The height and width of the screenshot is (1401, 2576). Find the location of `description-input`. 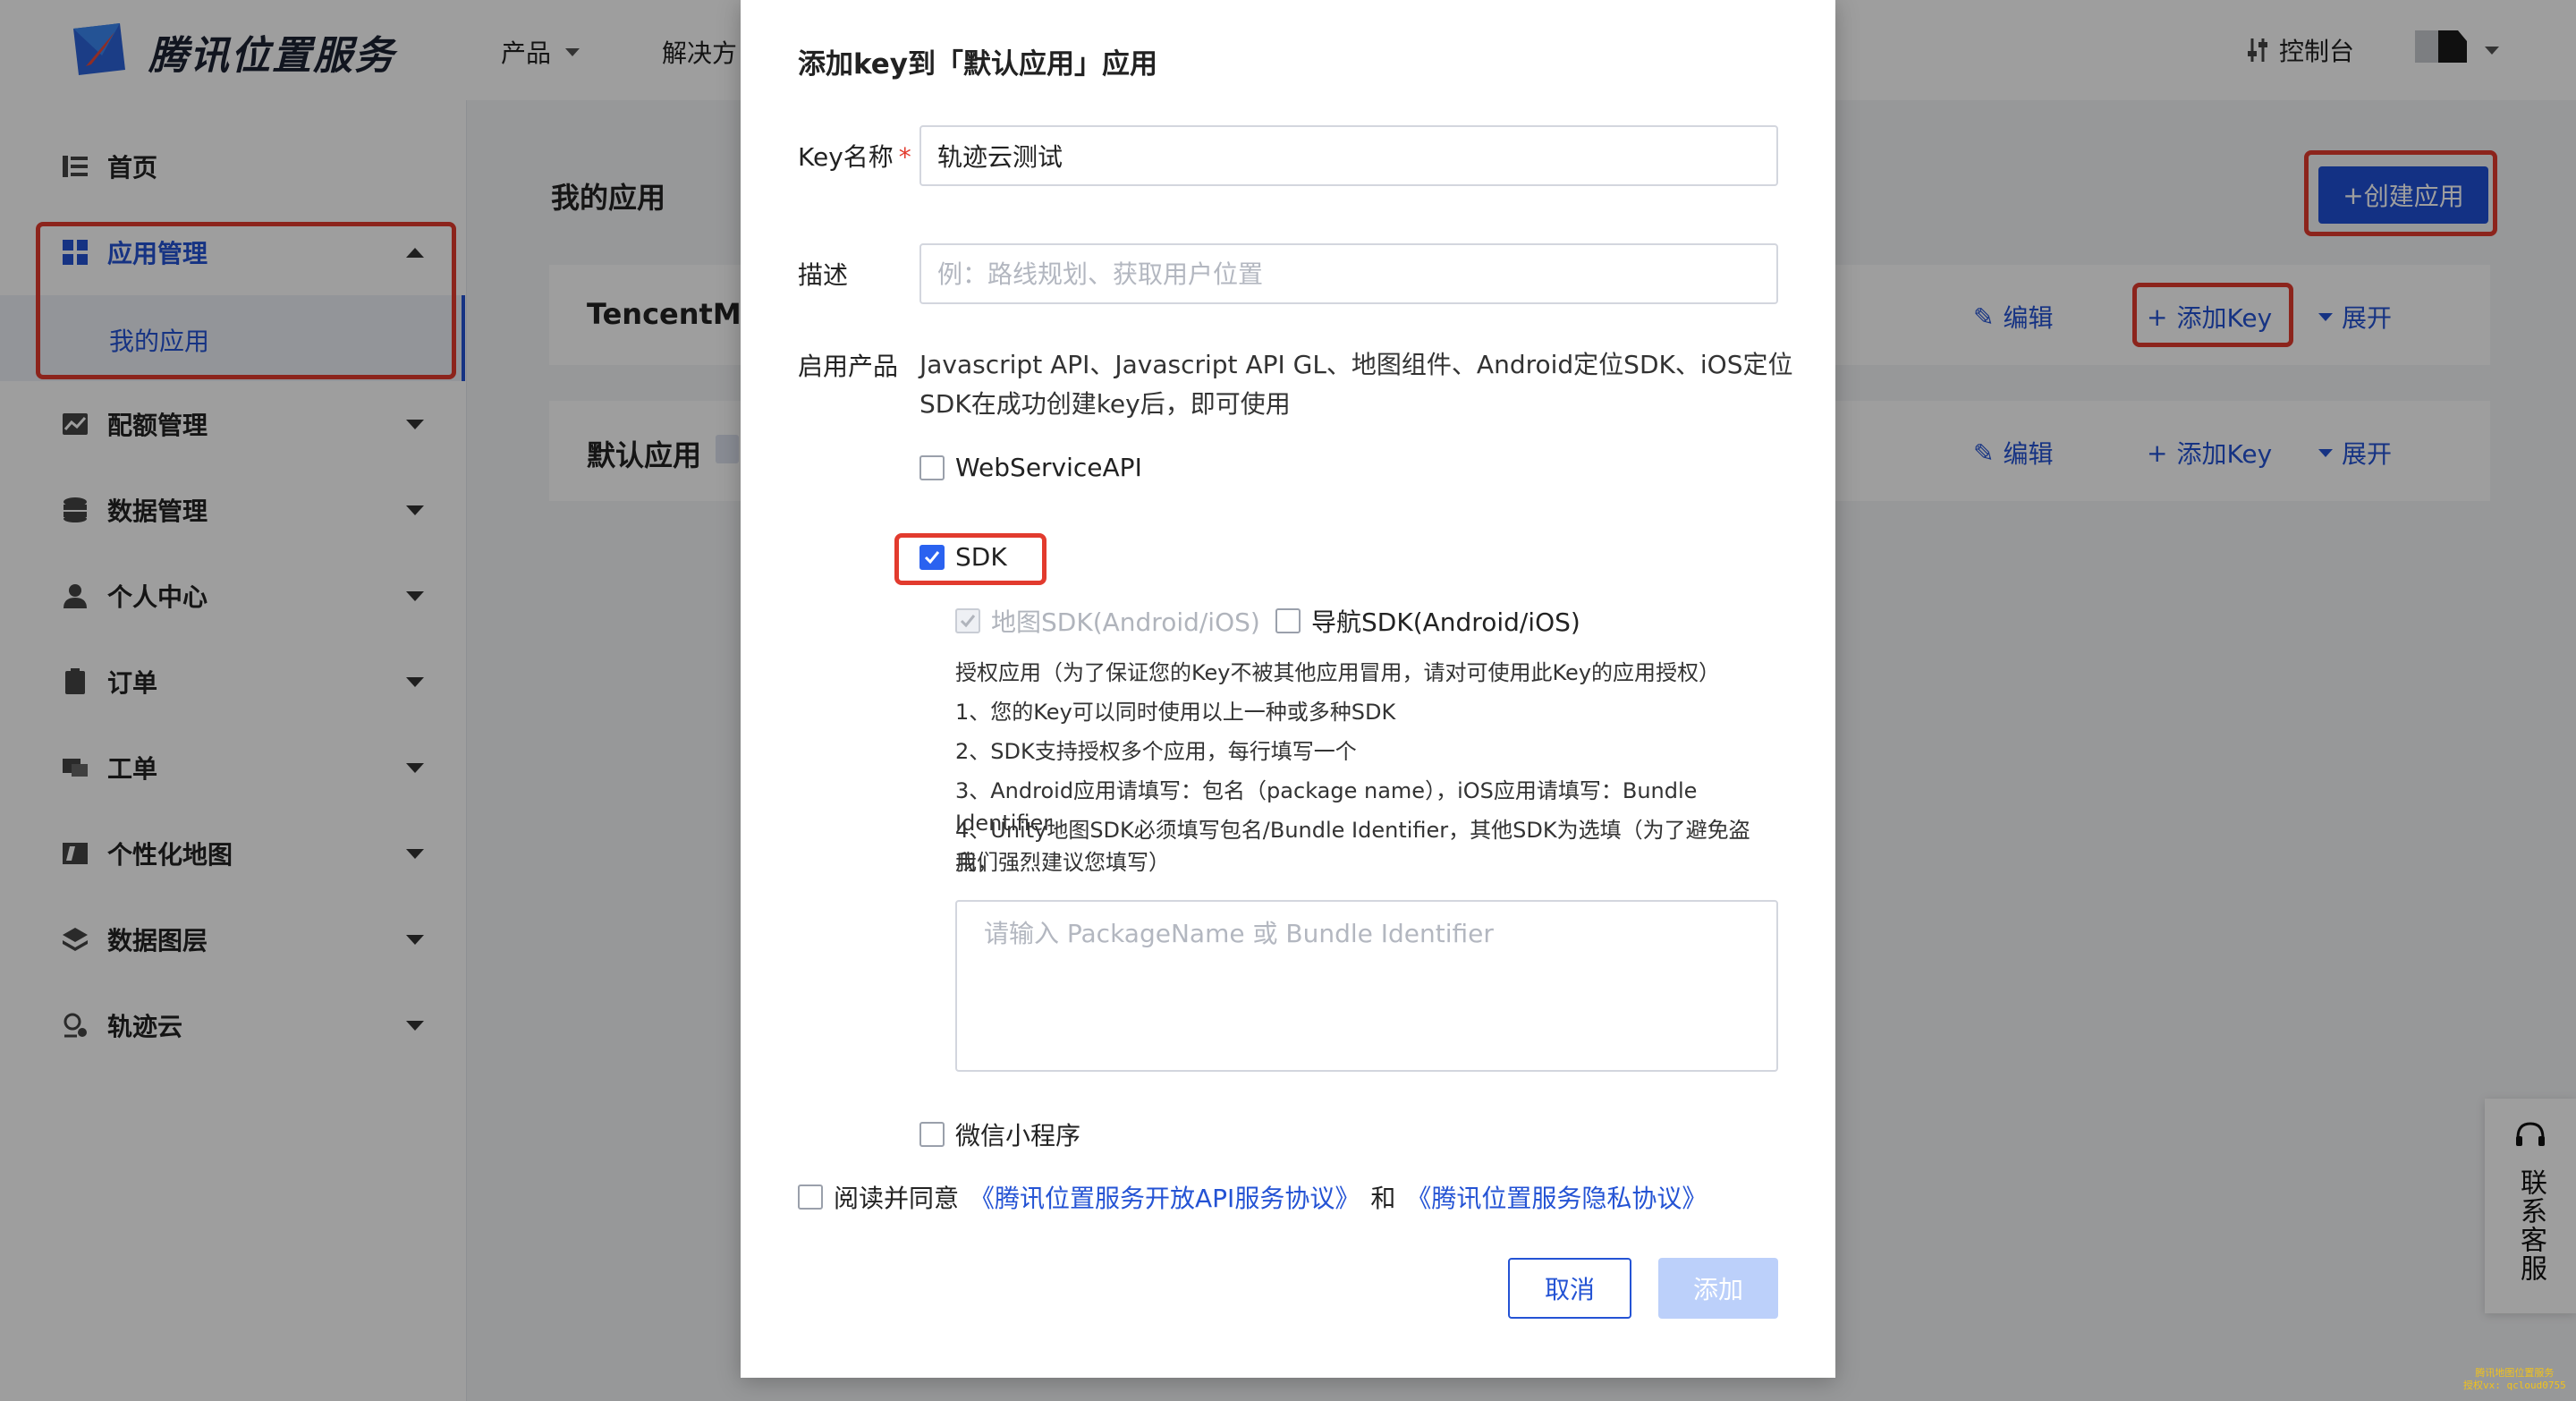

description-input is located at coordinates (1348, 273).